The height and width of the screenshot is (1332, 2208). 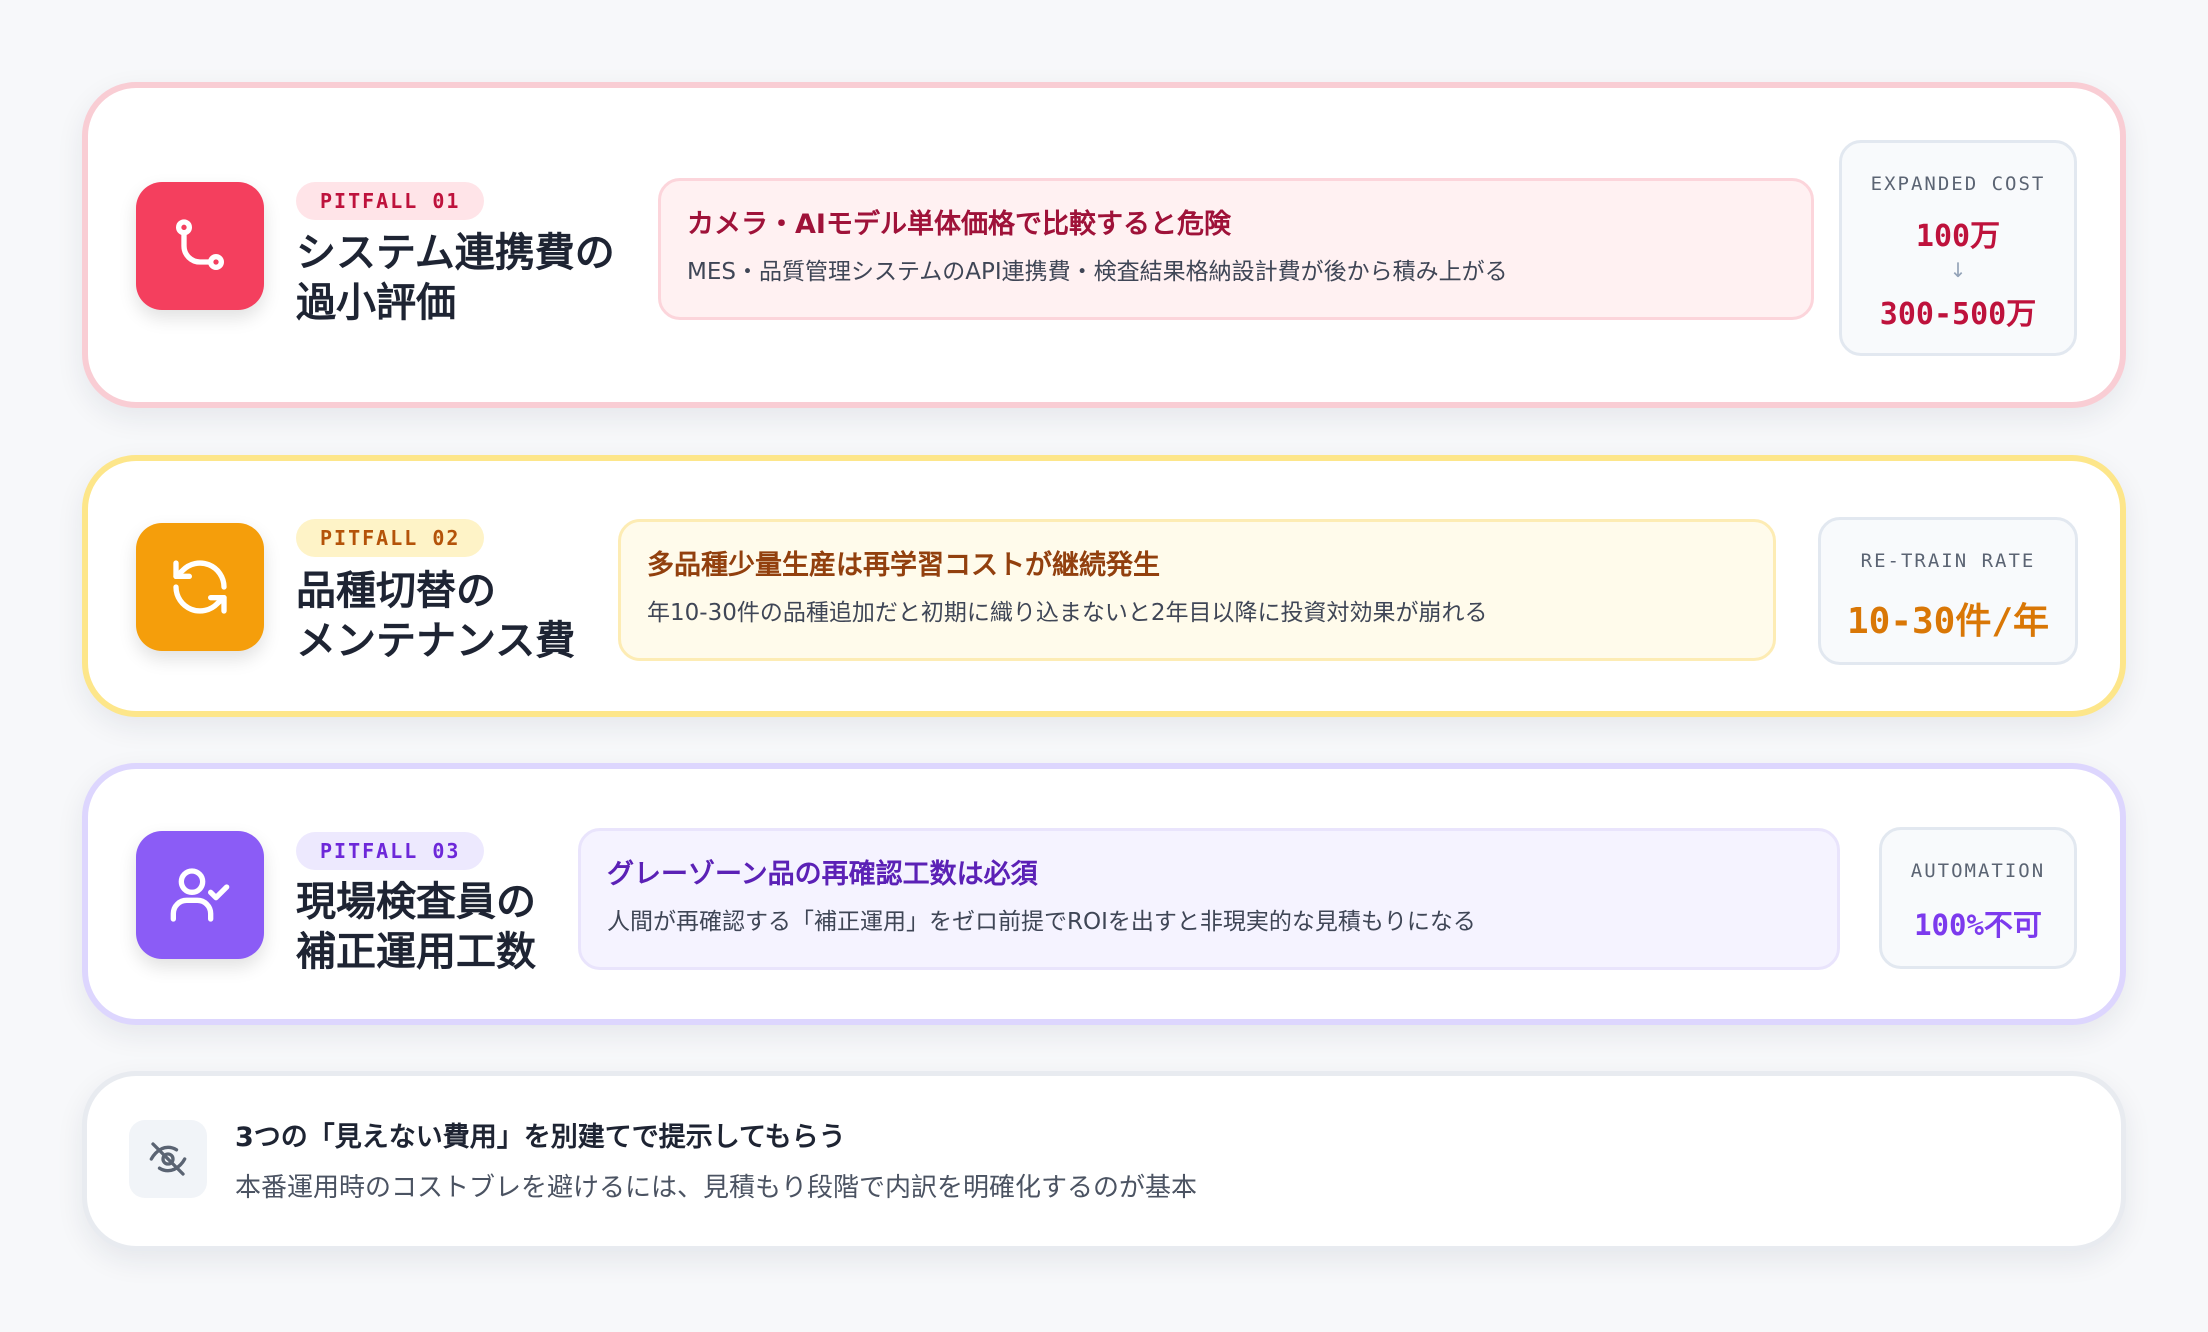 What do you see at coordinates (1041, 922) in the screenshot?
I see `callout-body: 人間が再確認する「補正運用」をゼロ前提でROIを出すと非現実的な見積もりになる` at bounding box center [1041, 922].